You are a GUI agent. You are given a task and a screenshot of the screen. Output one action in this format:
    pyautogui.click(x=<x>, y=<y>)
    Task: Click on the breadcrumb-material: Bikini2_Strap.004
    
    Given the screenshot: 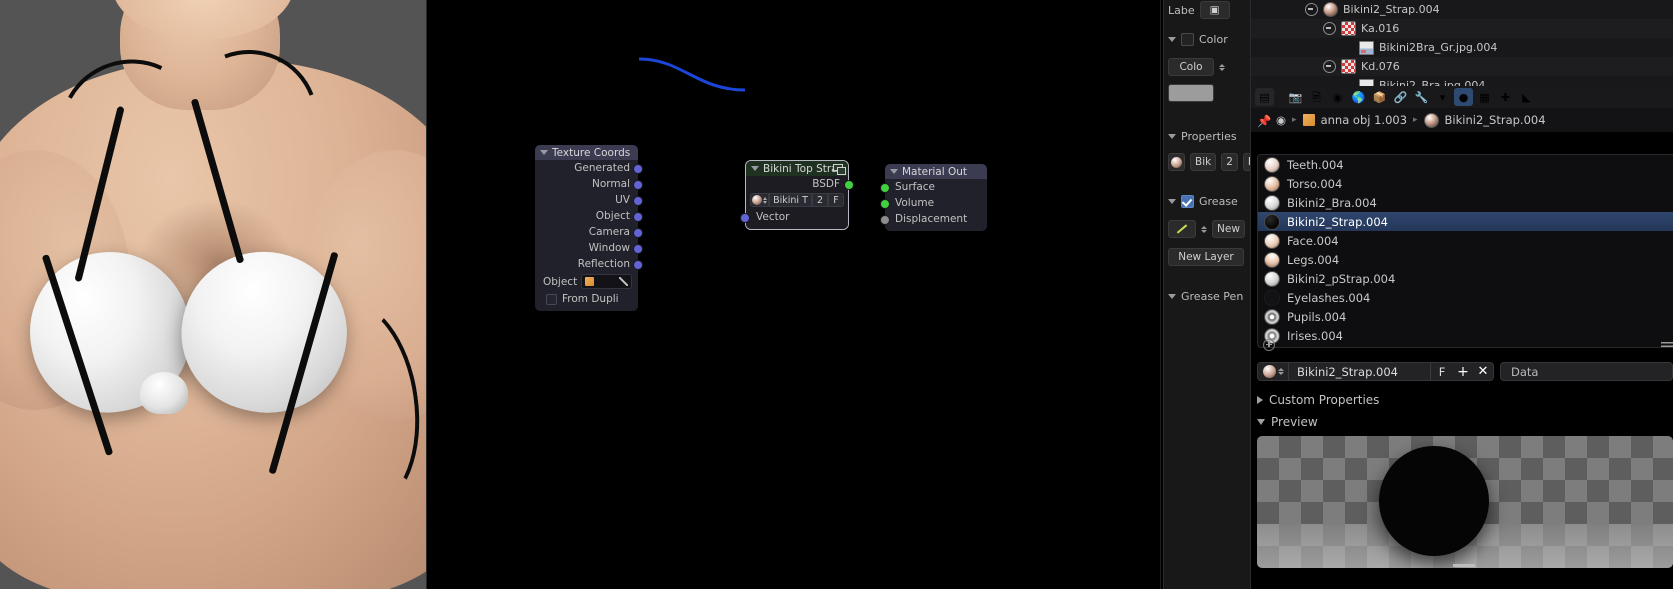 What is the action you would take?
    pyautogui.click(x=1495, y=120)
    